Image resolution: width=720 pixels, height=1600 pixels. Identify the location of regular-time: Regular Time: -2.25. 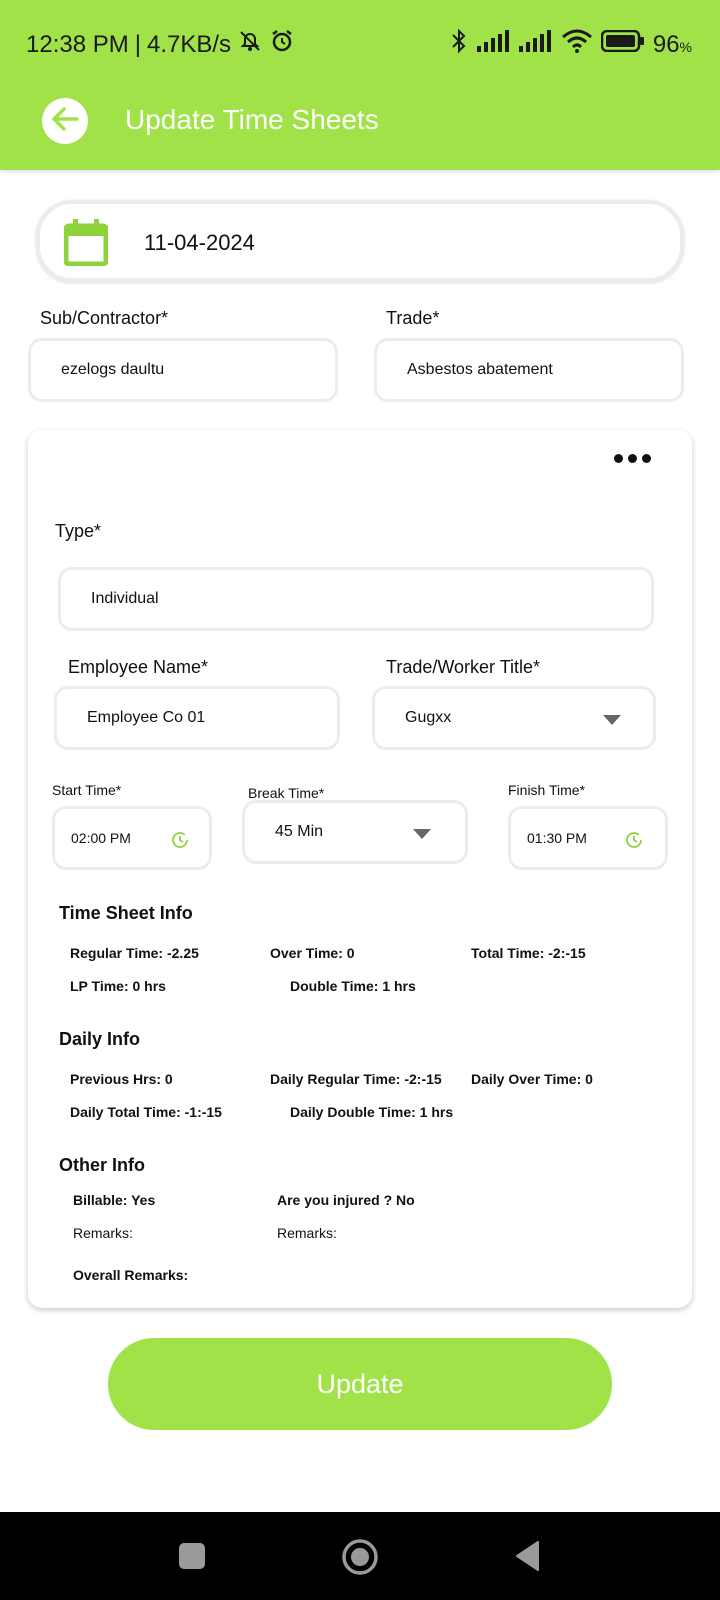
(134, 953).